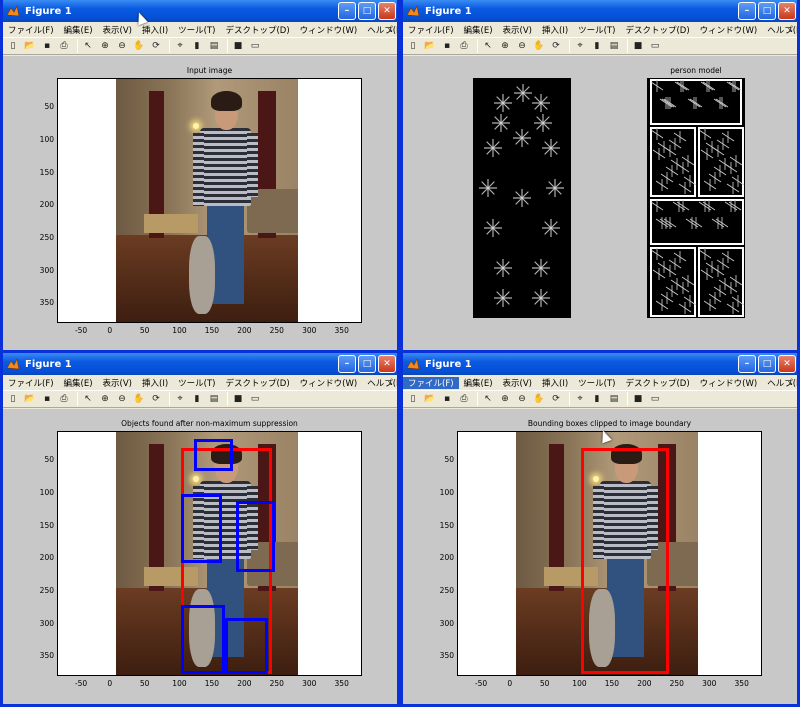  Describe the element at coordinates (209, 200) in the screenshot. I see `image-axes` at that location.